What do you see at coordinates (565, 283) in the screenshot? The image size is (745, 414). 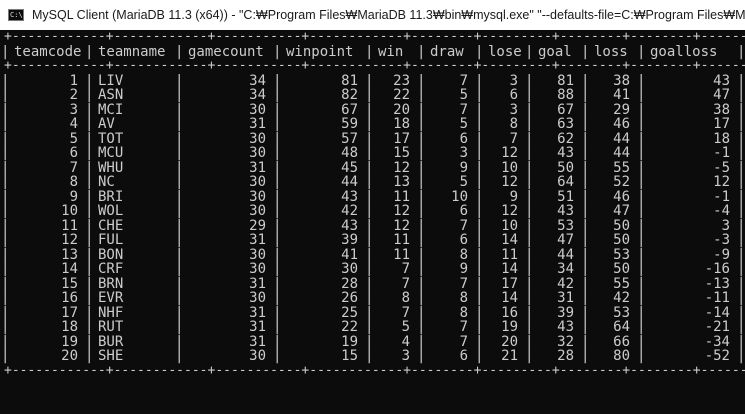 I see `table-cell-goal: 42` at bounding box center [565, 283].